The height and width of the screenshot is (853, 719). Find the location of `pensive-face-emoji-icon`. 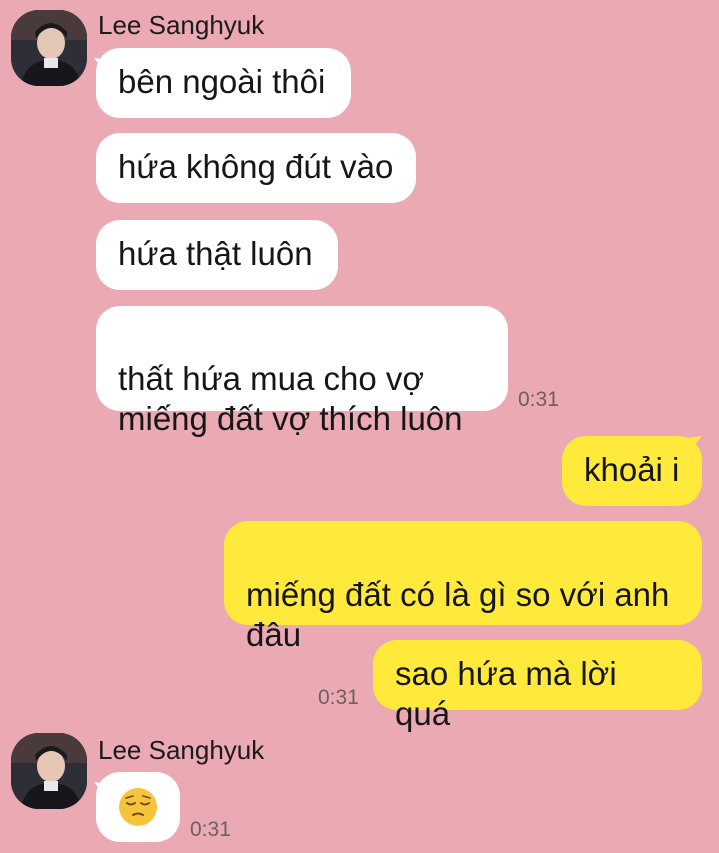

pensive-face-emoji-icon is located at coordinates (138, 807).